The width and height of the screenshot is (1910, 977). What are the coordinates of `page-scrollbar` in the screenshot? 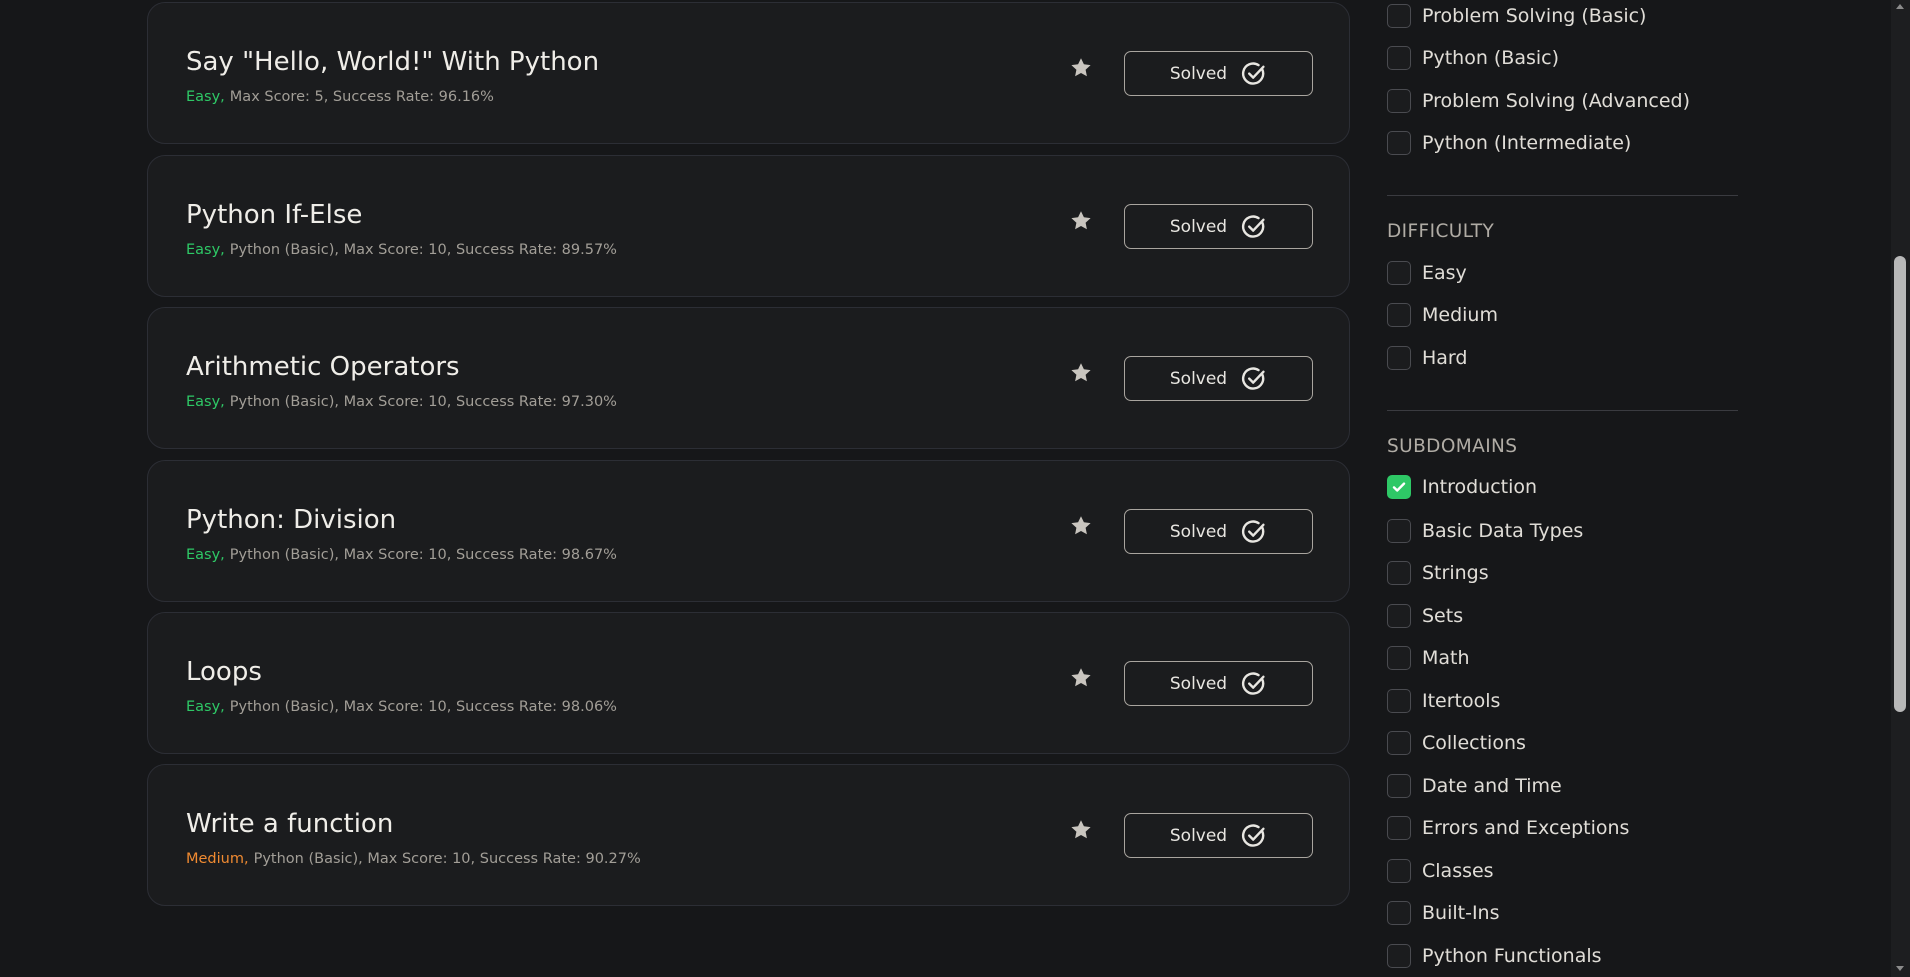 It's located at (1900, 488).